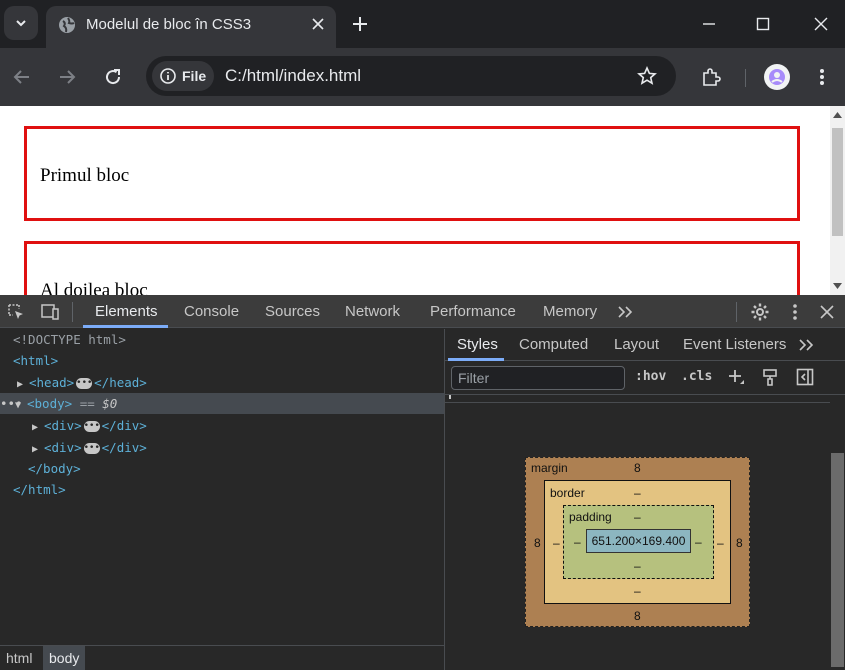 The width and height of the screenshot is (845, 670). Describe the element at coordinates (637, 566) in the screenshot. I see `padding-bottom-value: –` at that location.